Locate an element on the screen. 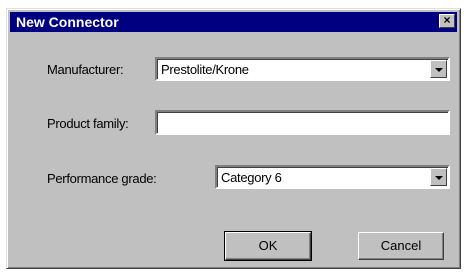  cancel-button: Cancel is located at coordinates (401, 246).